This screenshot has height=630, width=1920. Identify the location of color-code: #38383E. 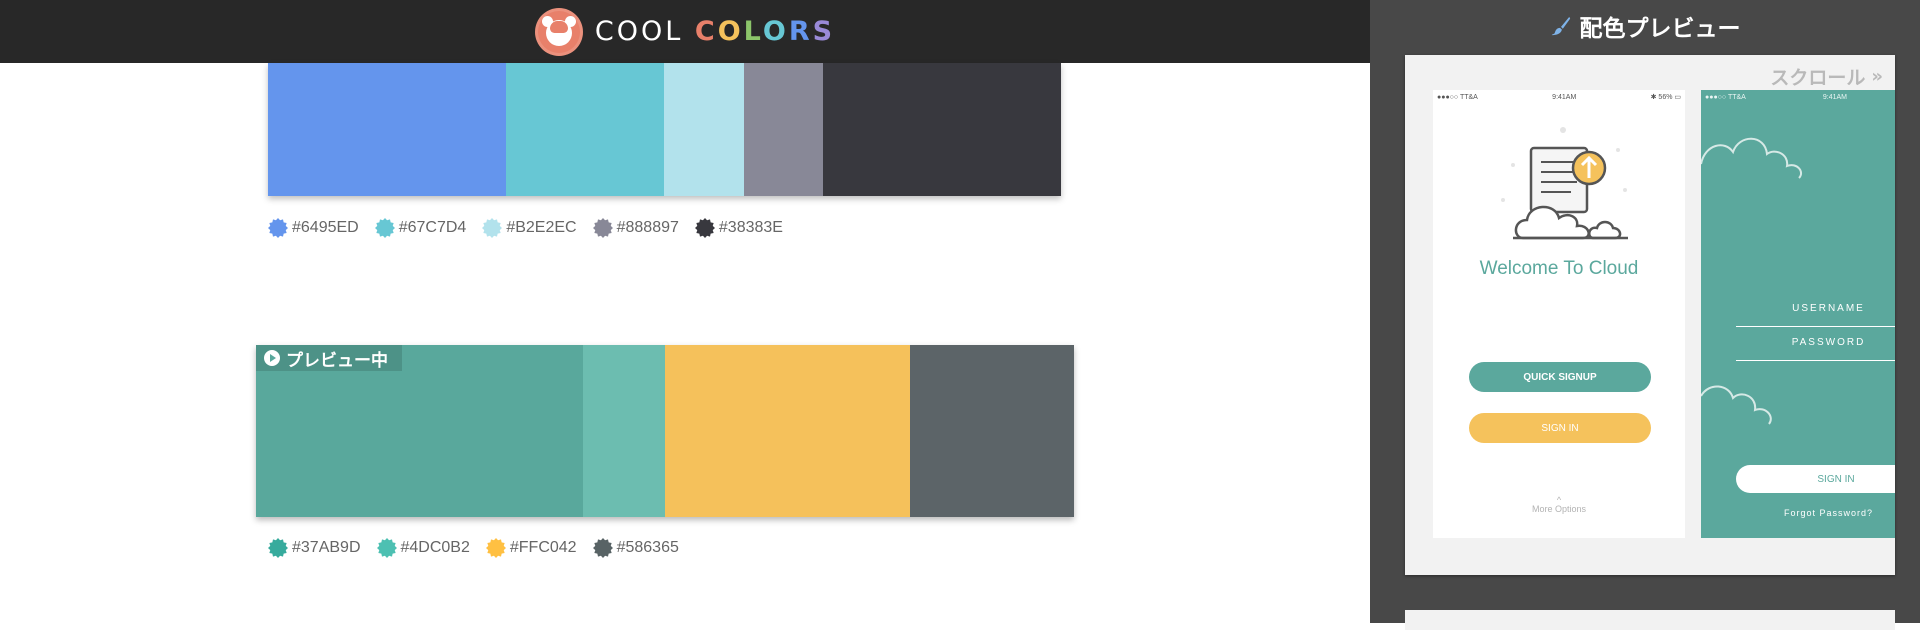
(738, 228).